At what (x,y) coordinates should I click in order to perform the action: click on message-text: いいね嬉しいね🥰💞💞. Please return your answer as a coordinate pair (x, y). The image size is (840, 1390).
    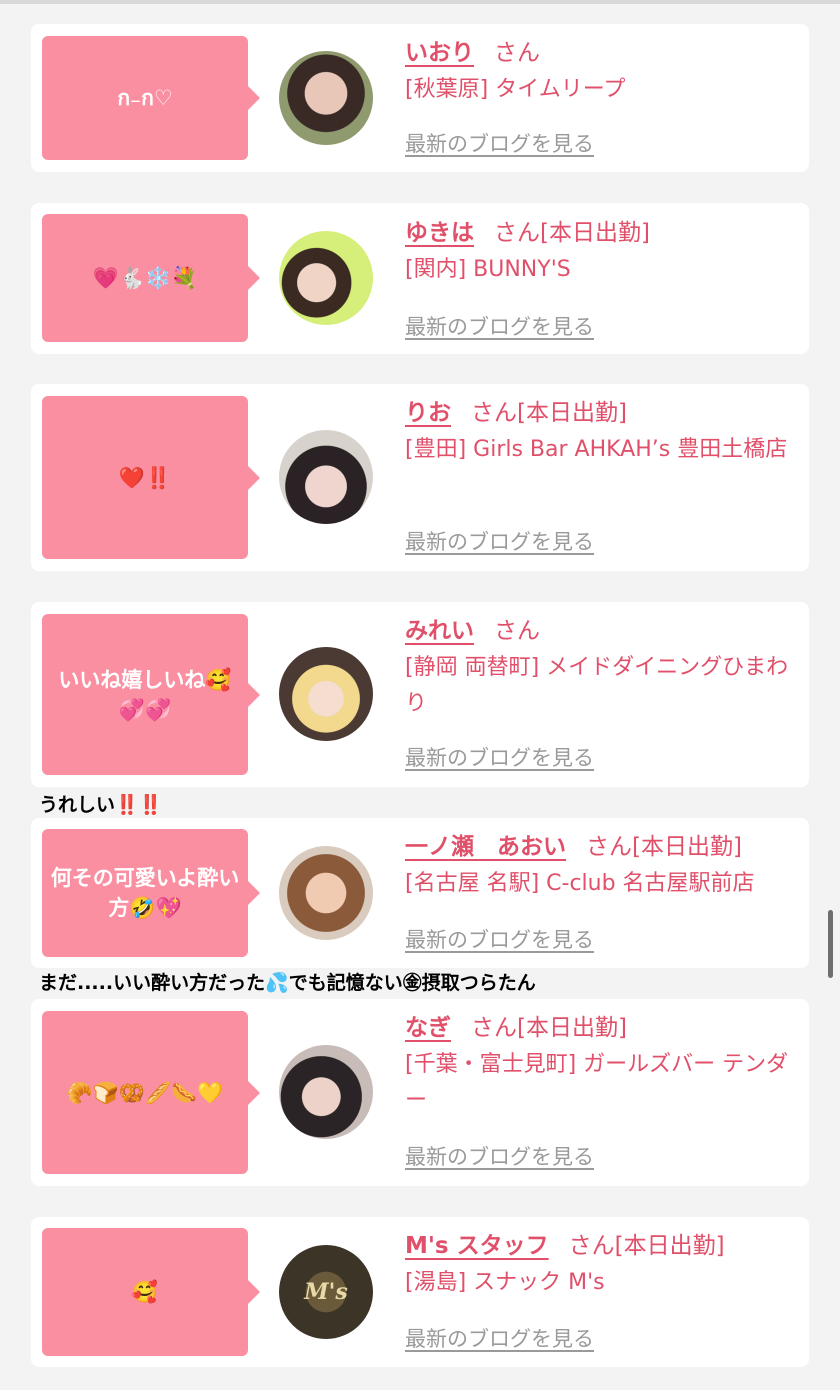
    Looking at the image, I should click on (145, 694).